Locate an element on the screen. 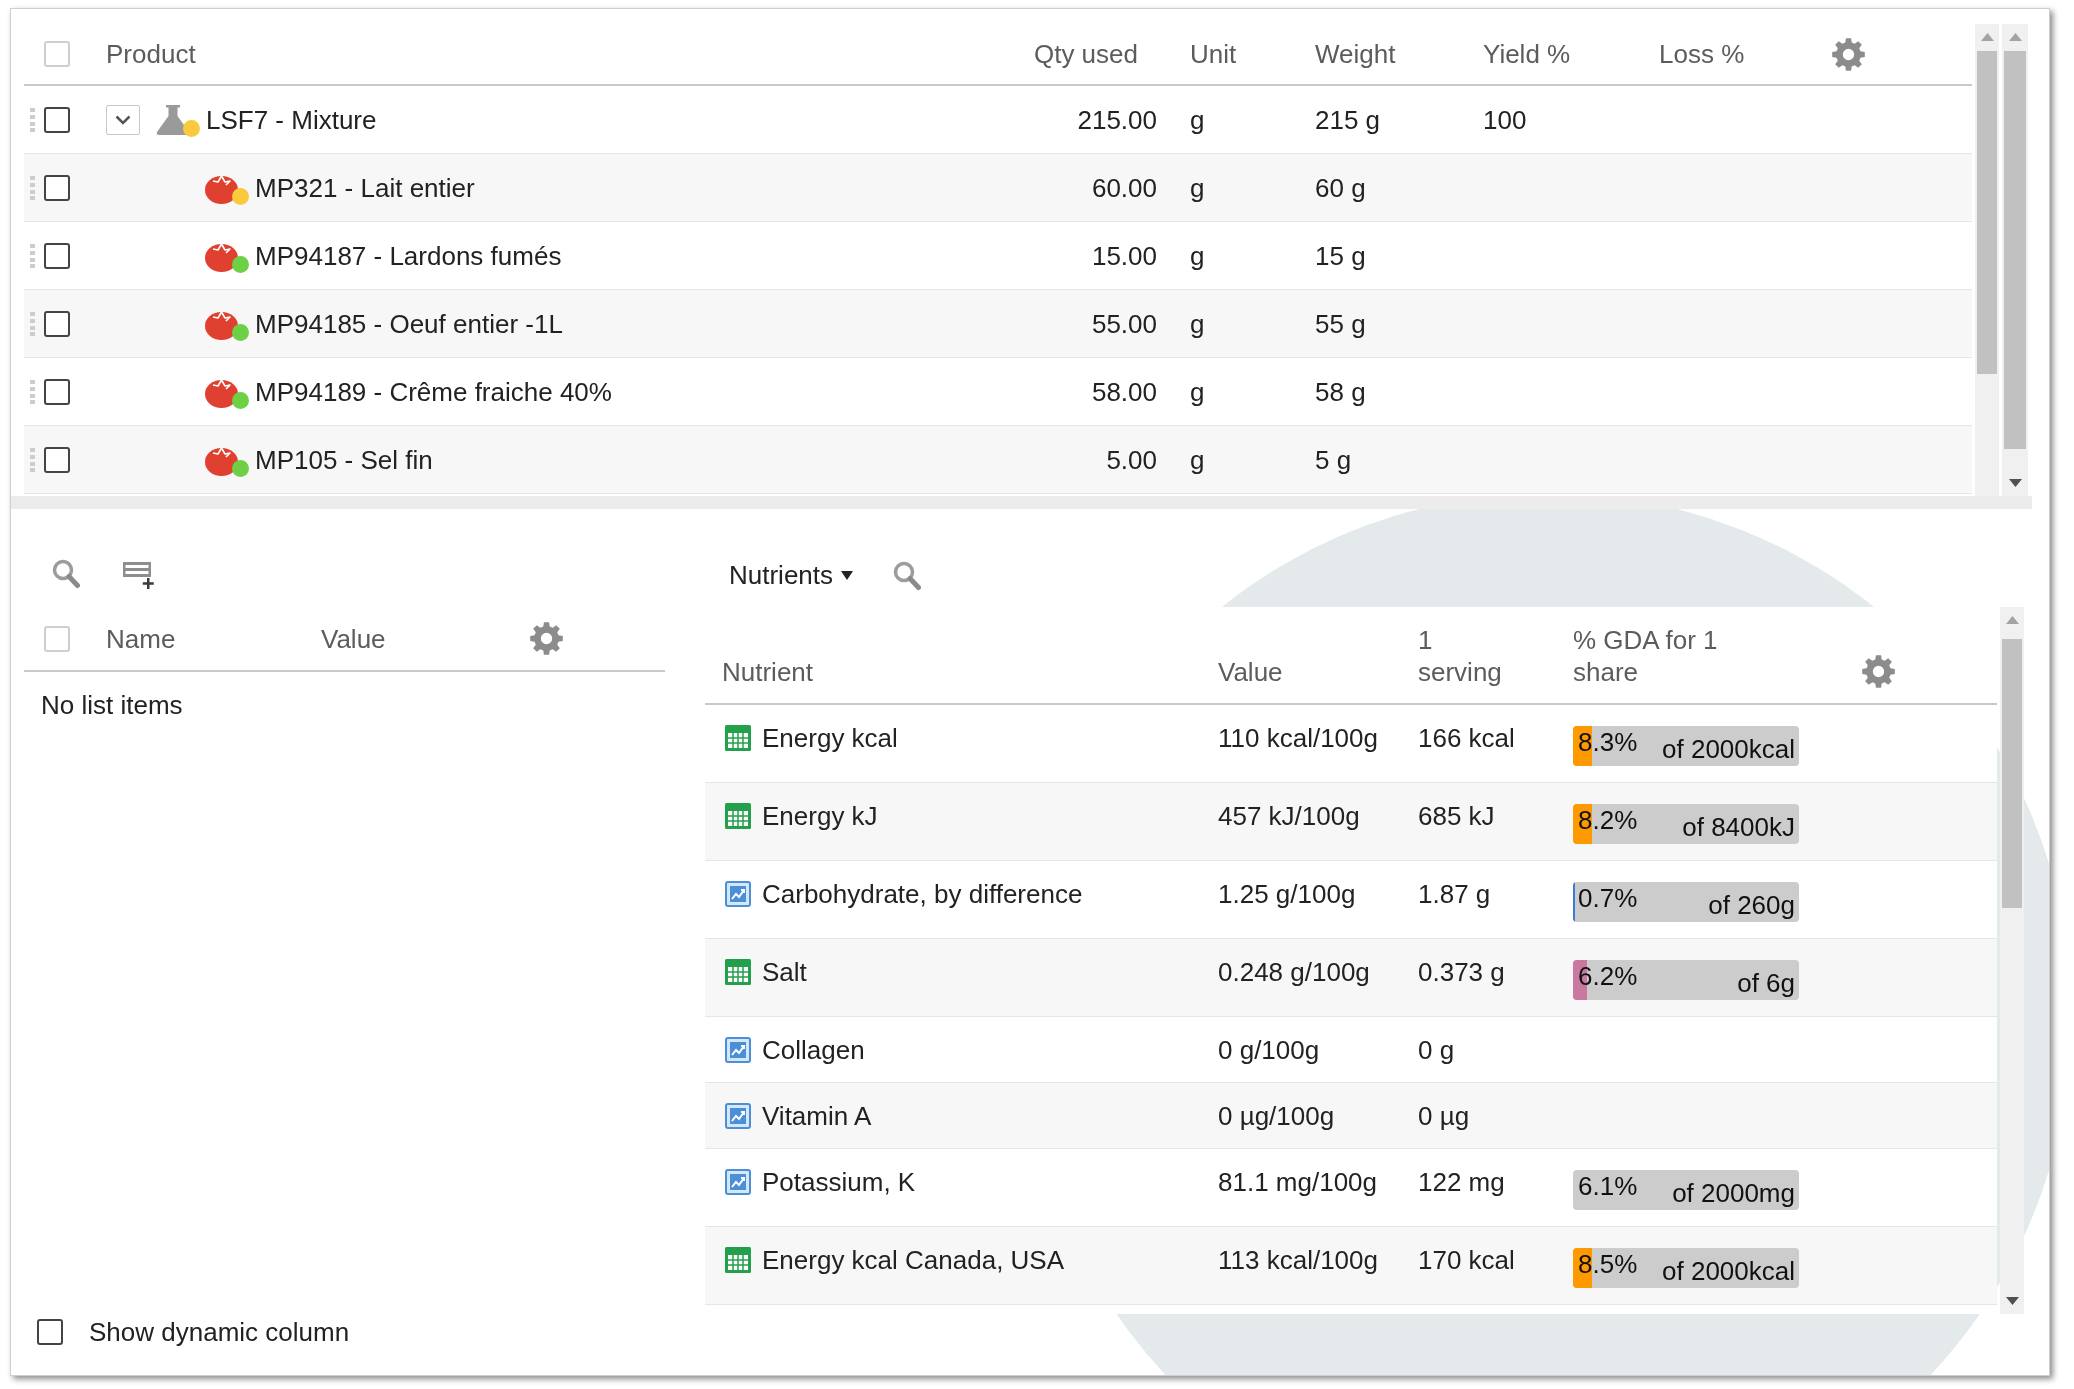 The image size is (2074, 1389). nutrient-value: 113 kcal/100g is located at coordinates (1298, 1260).